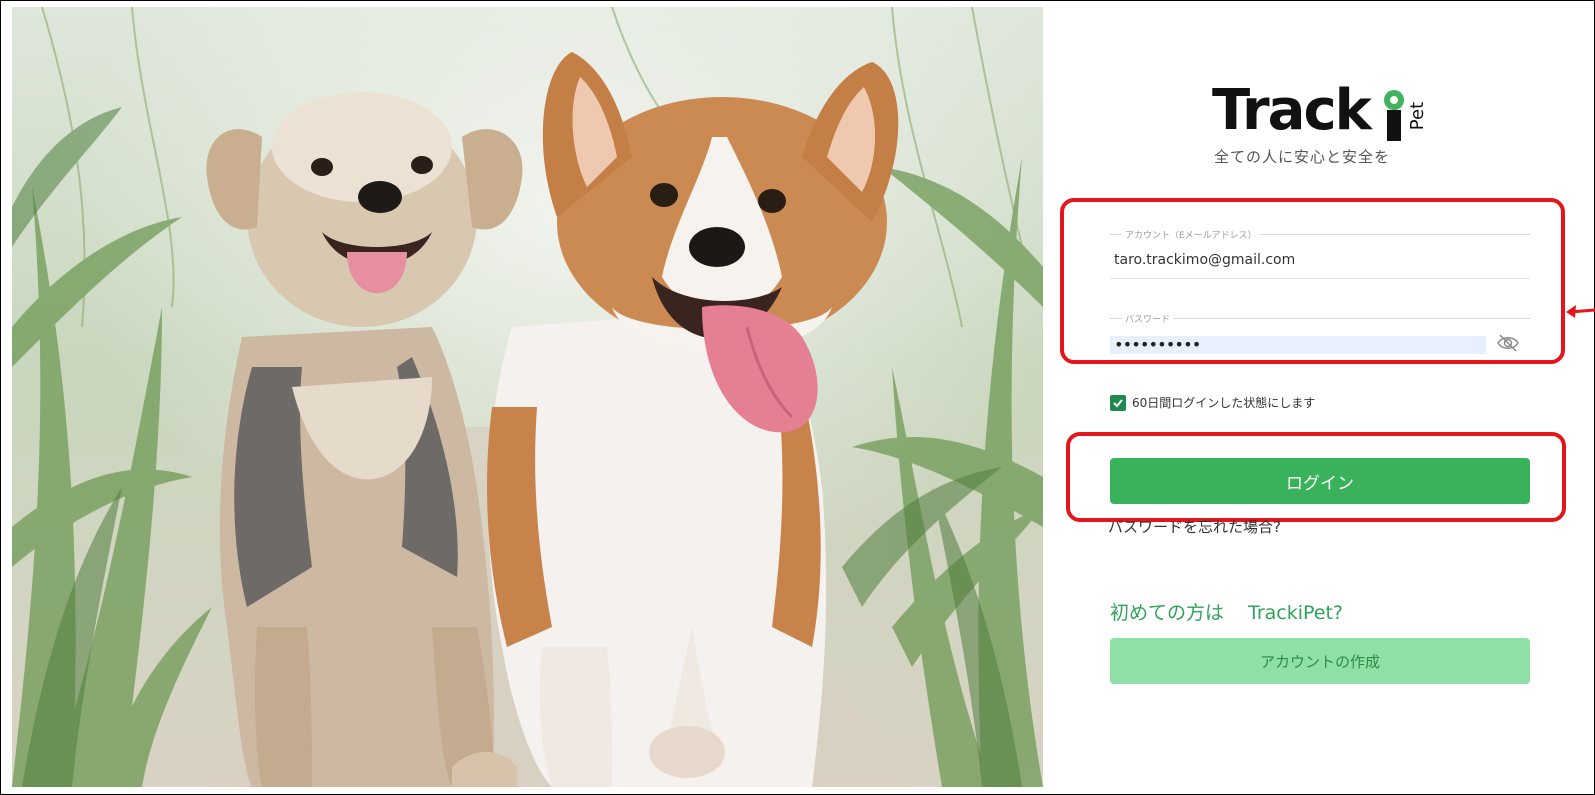 This screenshot has height=795, width=1595. I want to click on logo-suffix: Pet, so click(1417, 116).